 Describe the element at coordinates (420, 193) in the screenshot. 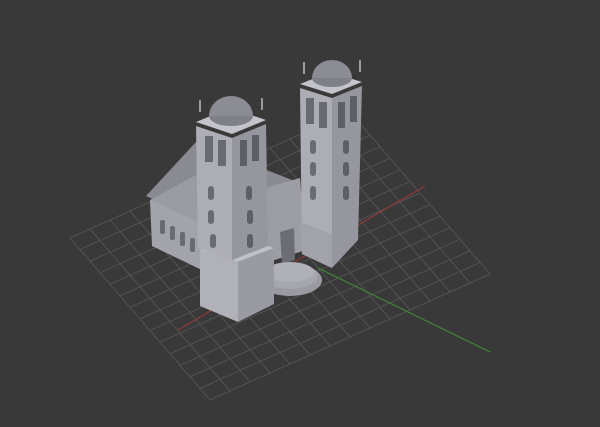

I see `grid-line` at that location.